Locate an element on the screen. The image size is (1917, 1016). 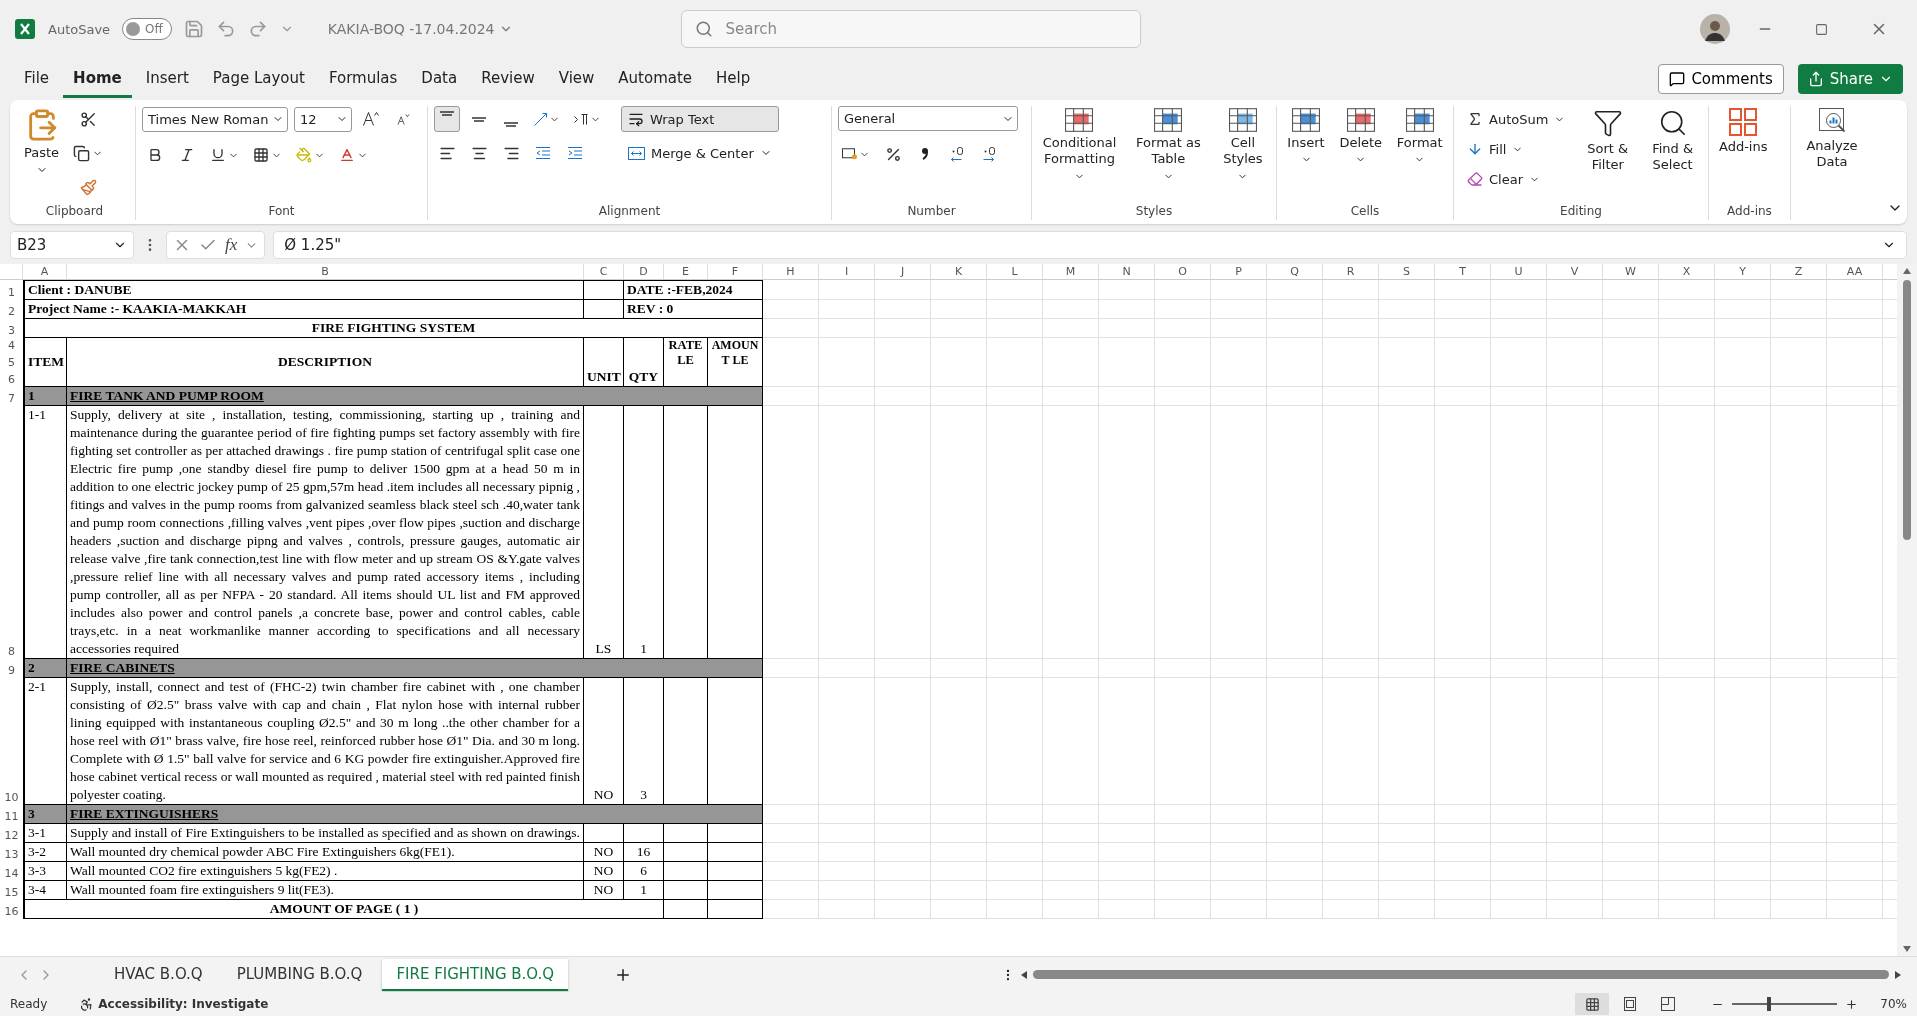
column-header: P is located at coordinates (1239, 271).